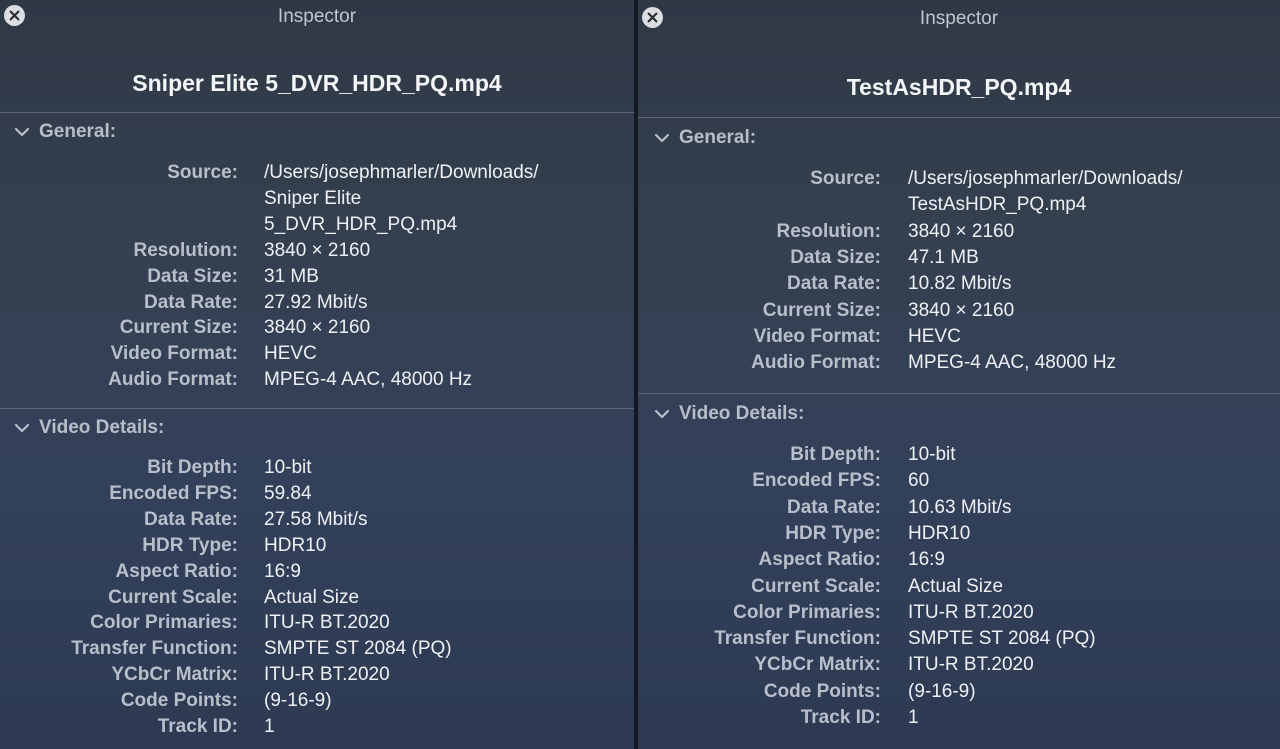 The width and height of the screenshot is (1280, 749). I want to click on property-label: Current Size:, so click(178, 328).